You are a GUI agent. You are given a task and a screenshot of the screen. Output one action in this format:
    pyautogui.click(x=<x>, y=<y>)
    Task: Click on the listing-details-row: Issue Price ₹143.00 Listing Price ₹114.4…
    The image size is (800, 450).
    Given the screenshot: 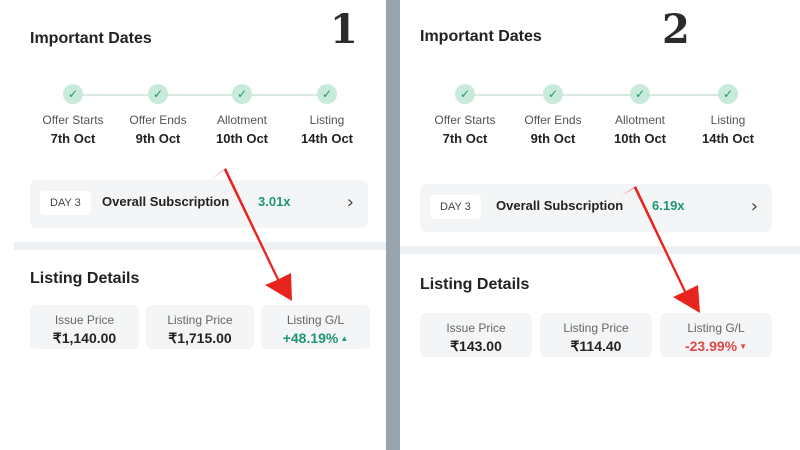 What is the action you would take?
    pyautogui.click(x=596, y=335)
    